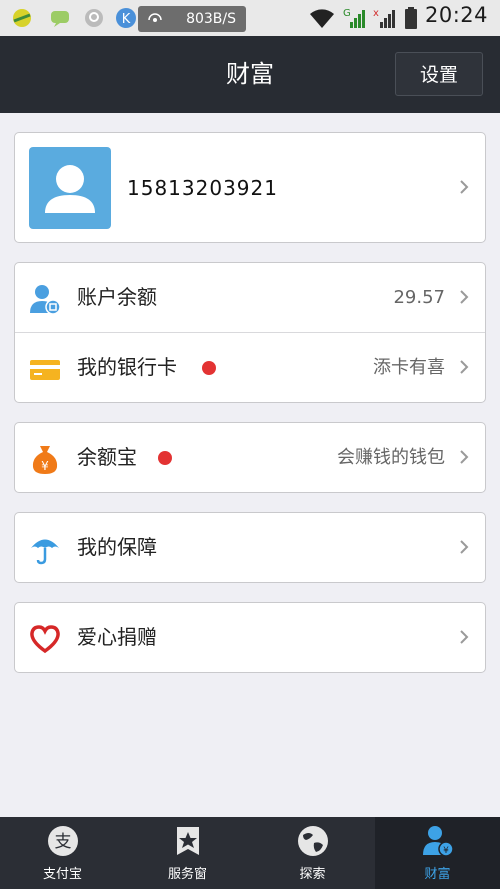  Describe the element at coordinates (391, 457) in the screenshot. I see `yuebao-value: 会赚钱的钱包` at that location.